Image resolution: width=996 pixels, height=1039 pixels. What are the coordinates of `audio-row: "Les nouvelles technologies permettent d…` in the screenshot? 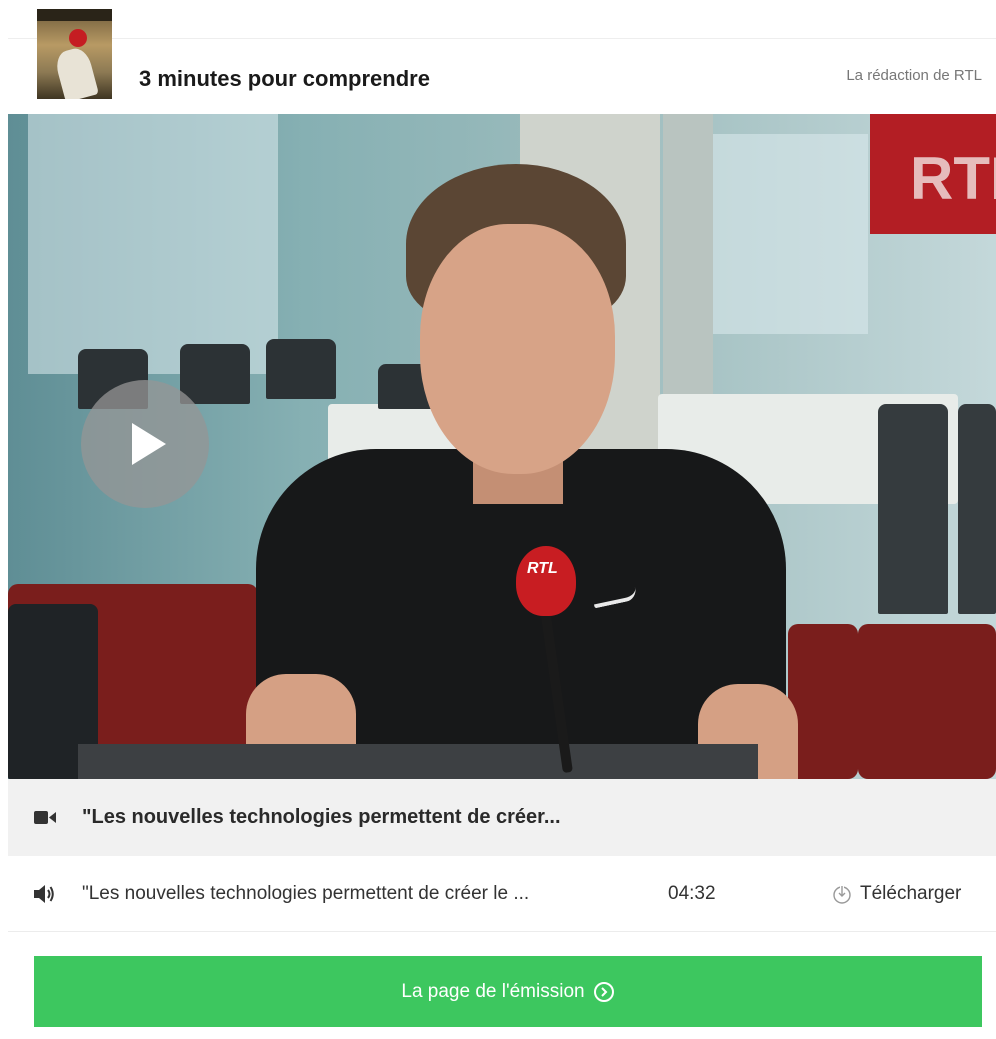 It's located at (502, 894).